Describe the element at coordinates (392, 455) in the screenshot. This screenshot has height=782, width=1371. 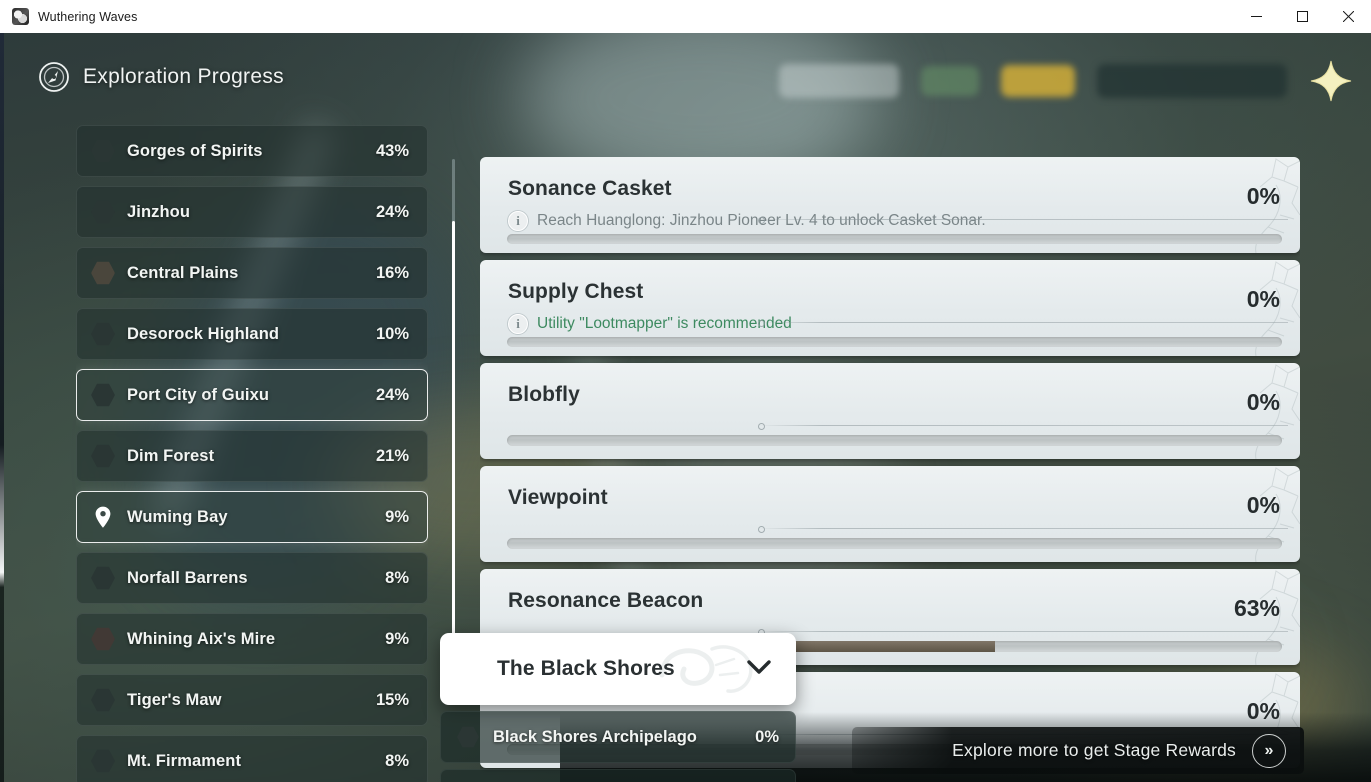
I see `region-list-item-percent: 21%` at that location.